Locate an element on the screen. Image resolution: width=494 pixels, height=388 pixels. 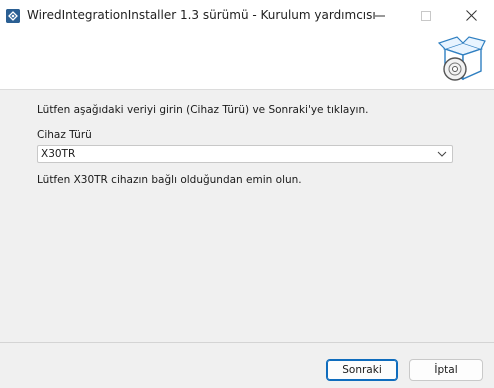
minimize-button is located at coordinates (380, 15).